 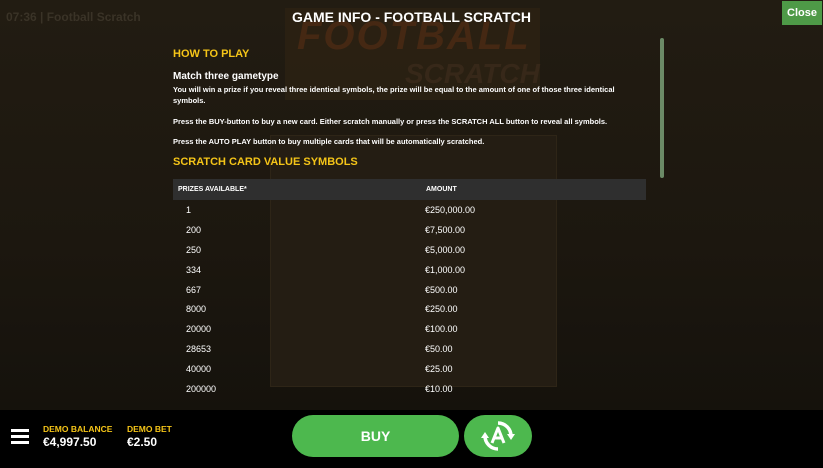 What do you see at coordinates (194, 289) in the screenshot?
I see `prize-count: 667` at bounding box center [194, 289].